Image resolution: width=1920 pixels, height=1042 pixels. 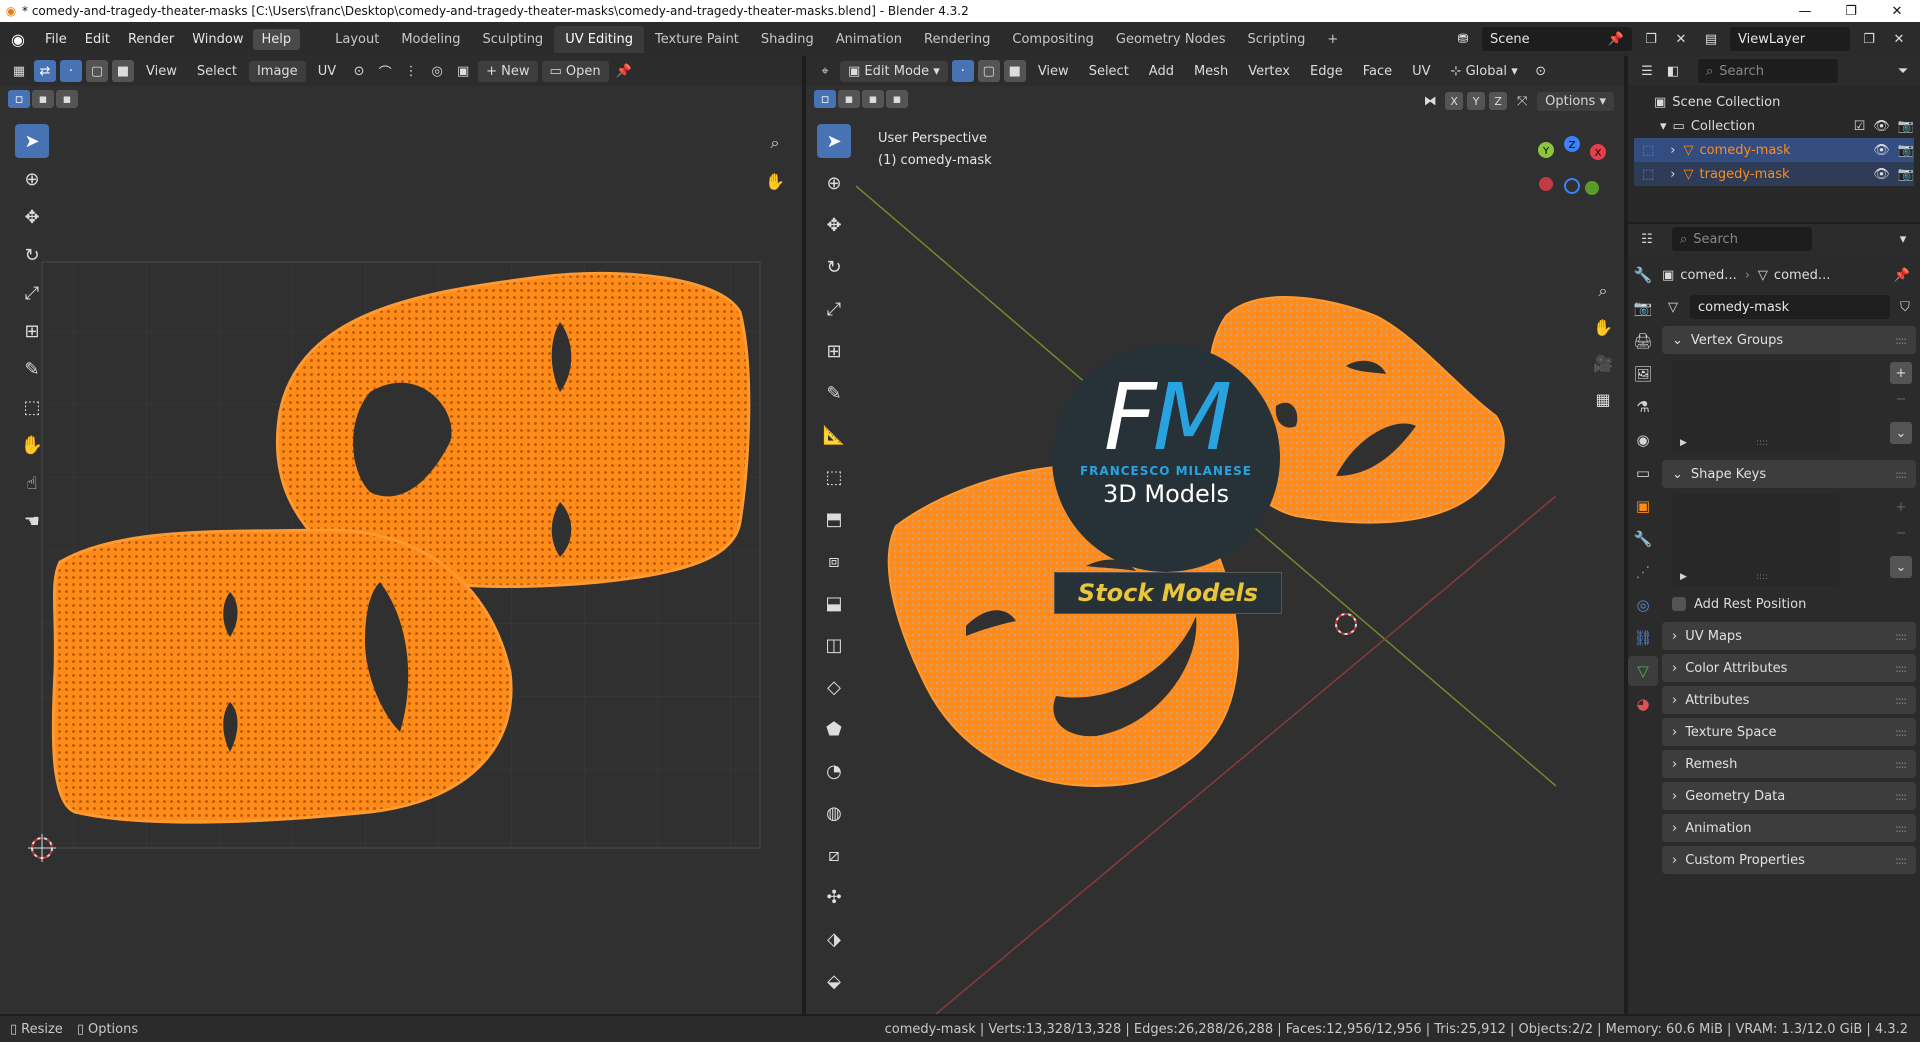 I want to click on geometry-data-panel: › Geometry Data ::::, so click(x=1789, y=796).